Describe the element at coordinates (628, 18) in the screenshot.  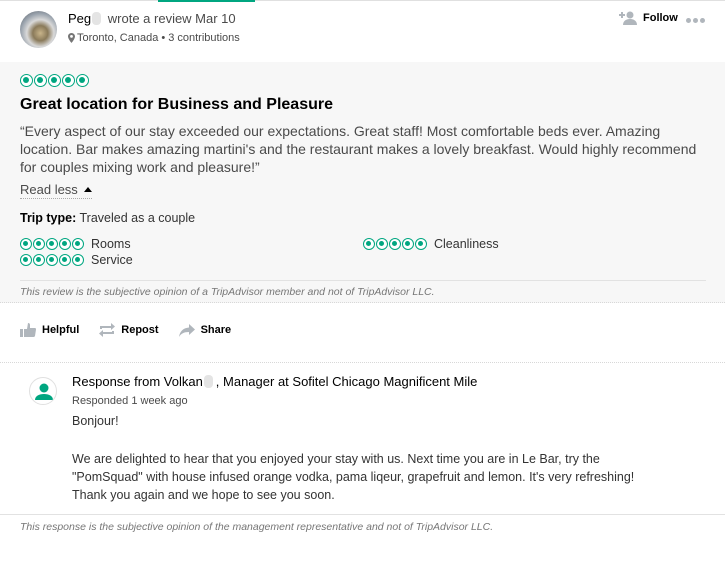
I see `add-user-icon` at that location.